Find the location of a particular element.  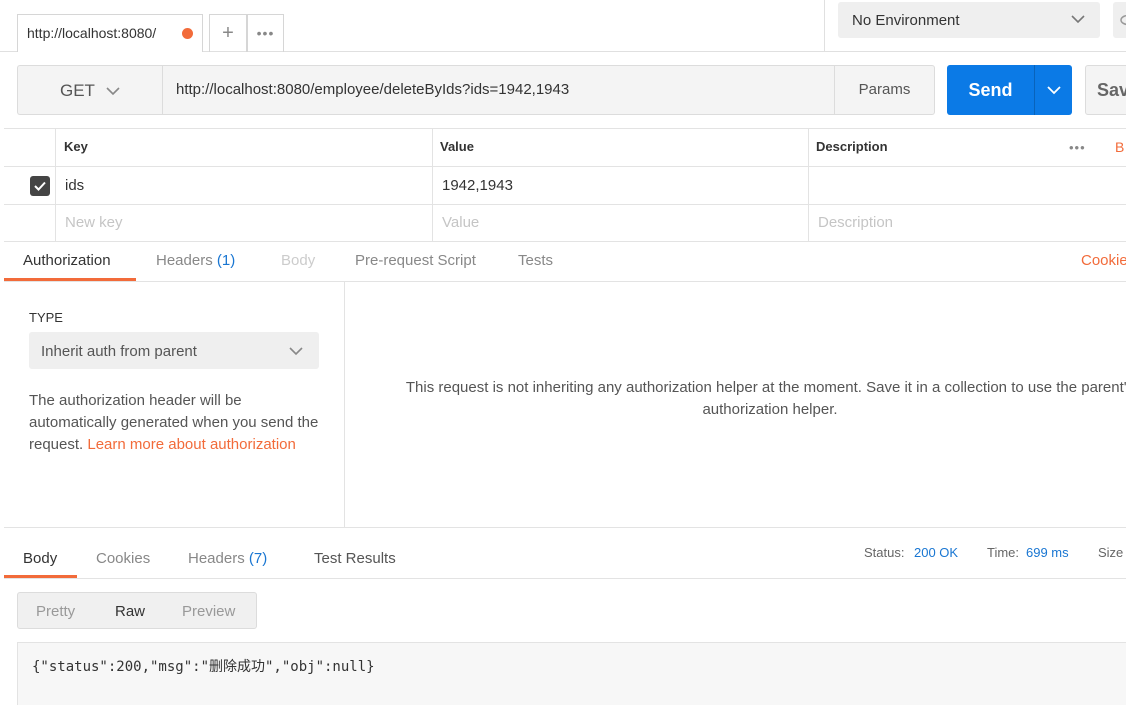

table-more-options-button: ••• is located at coordinates (1077, 147).